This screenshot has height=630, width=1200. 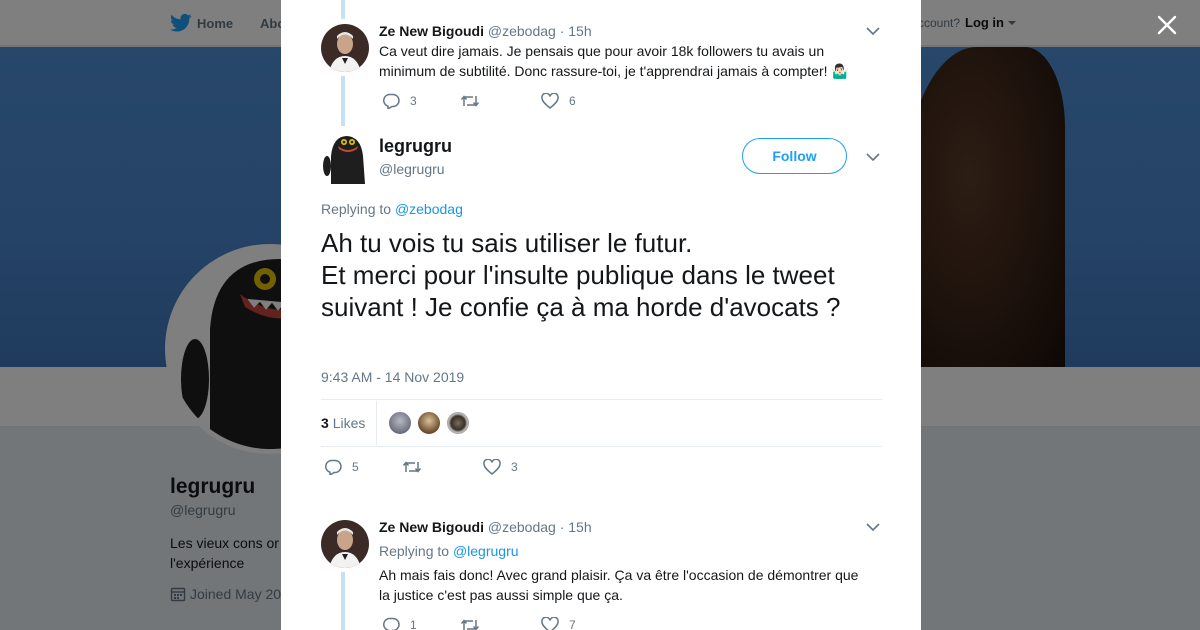 I want to click on like-button: 3, so click(x=500, y=467).